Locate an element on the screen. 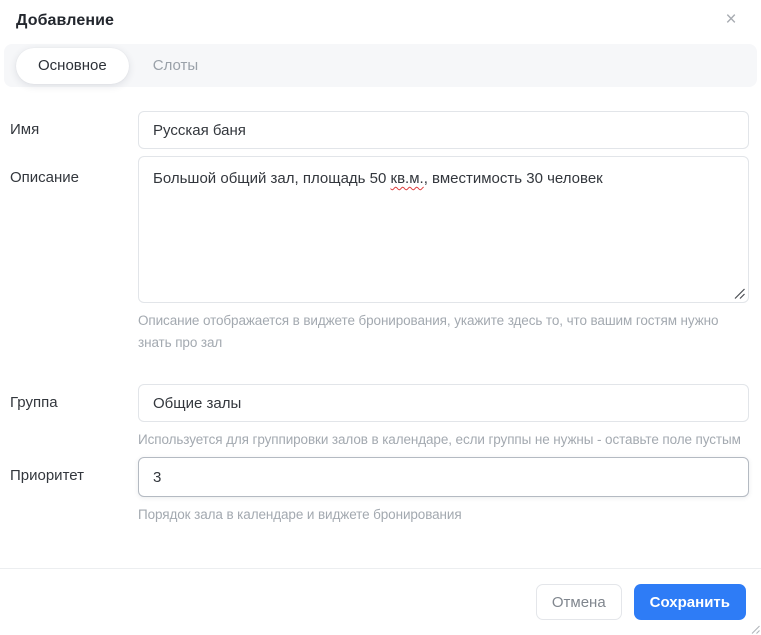 The image size is (761, 635). name-row: Имя is located at coordinates (379, 130).